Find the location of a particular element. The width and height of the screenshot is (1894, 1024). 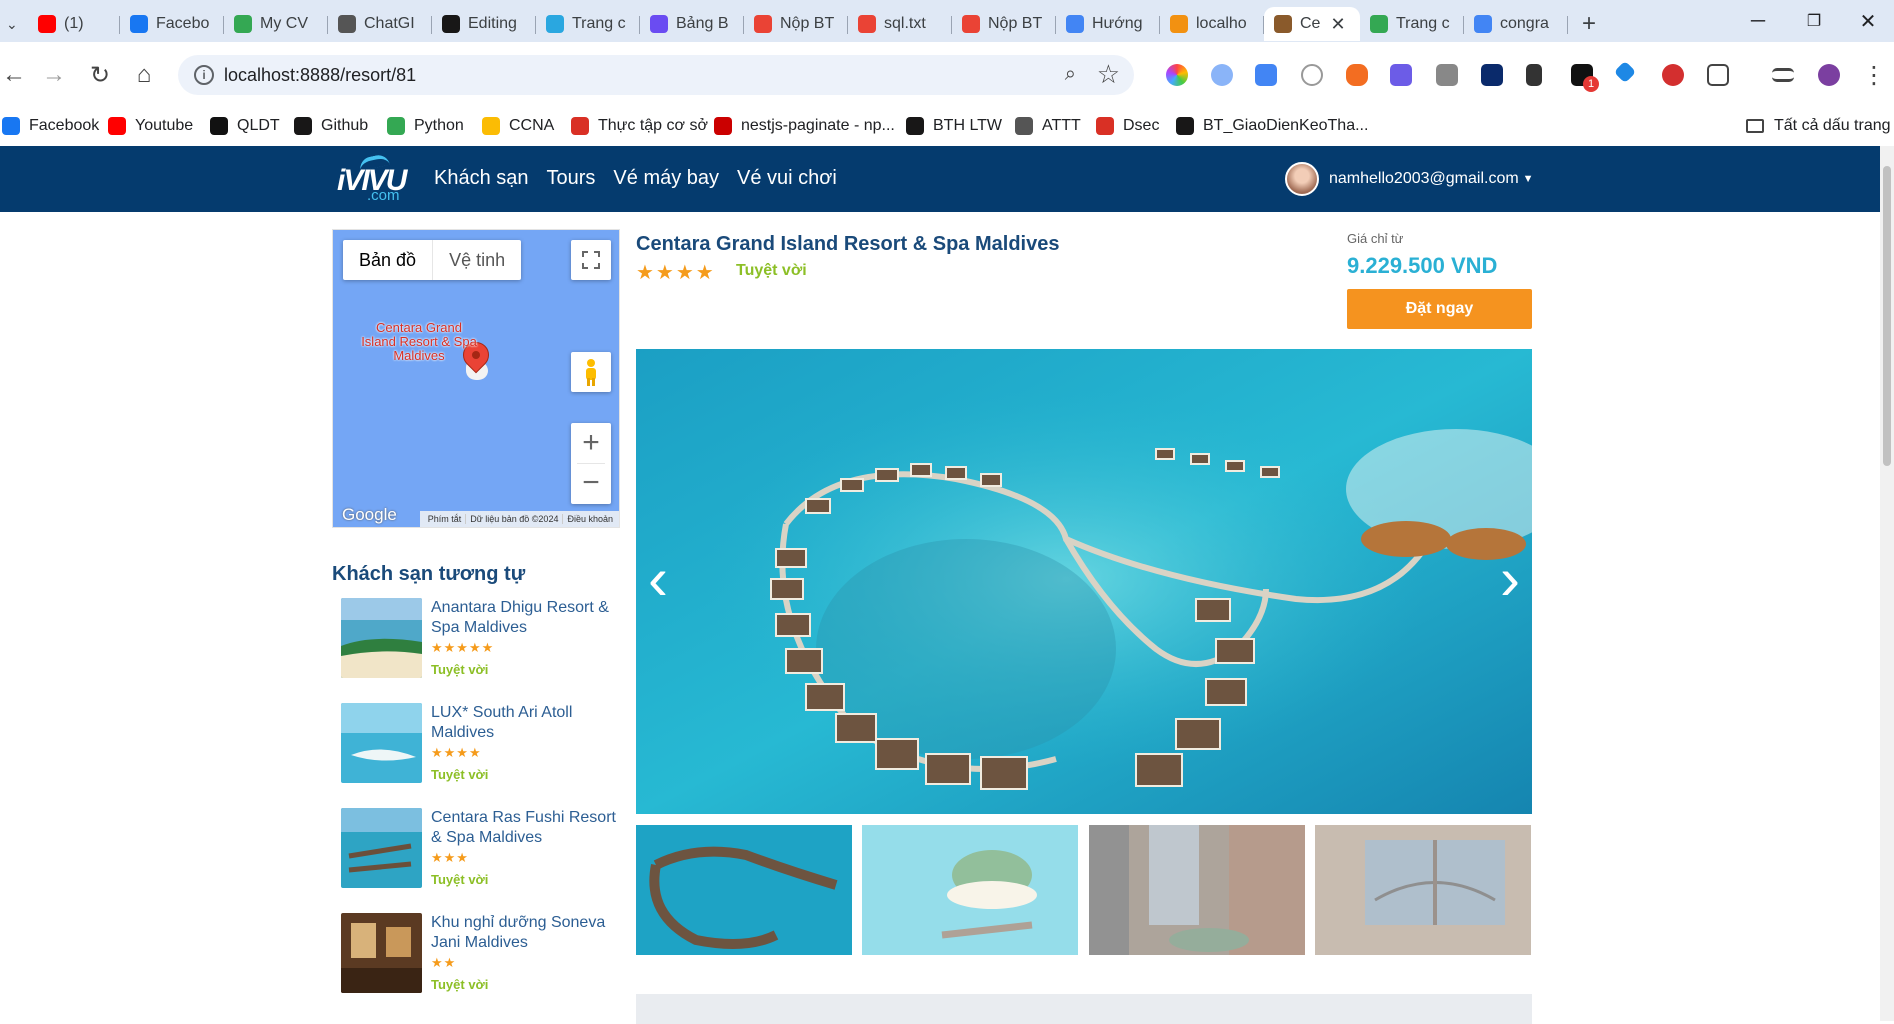

tab-search-menu: ⌄ is located at coordinates (14, 24).